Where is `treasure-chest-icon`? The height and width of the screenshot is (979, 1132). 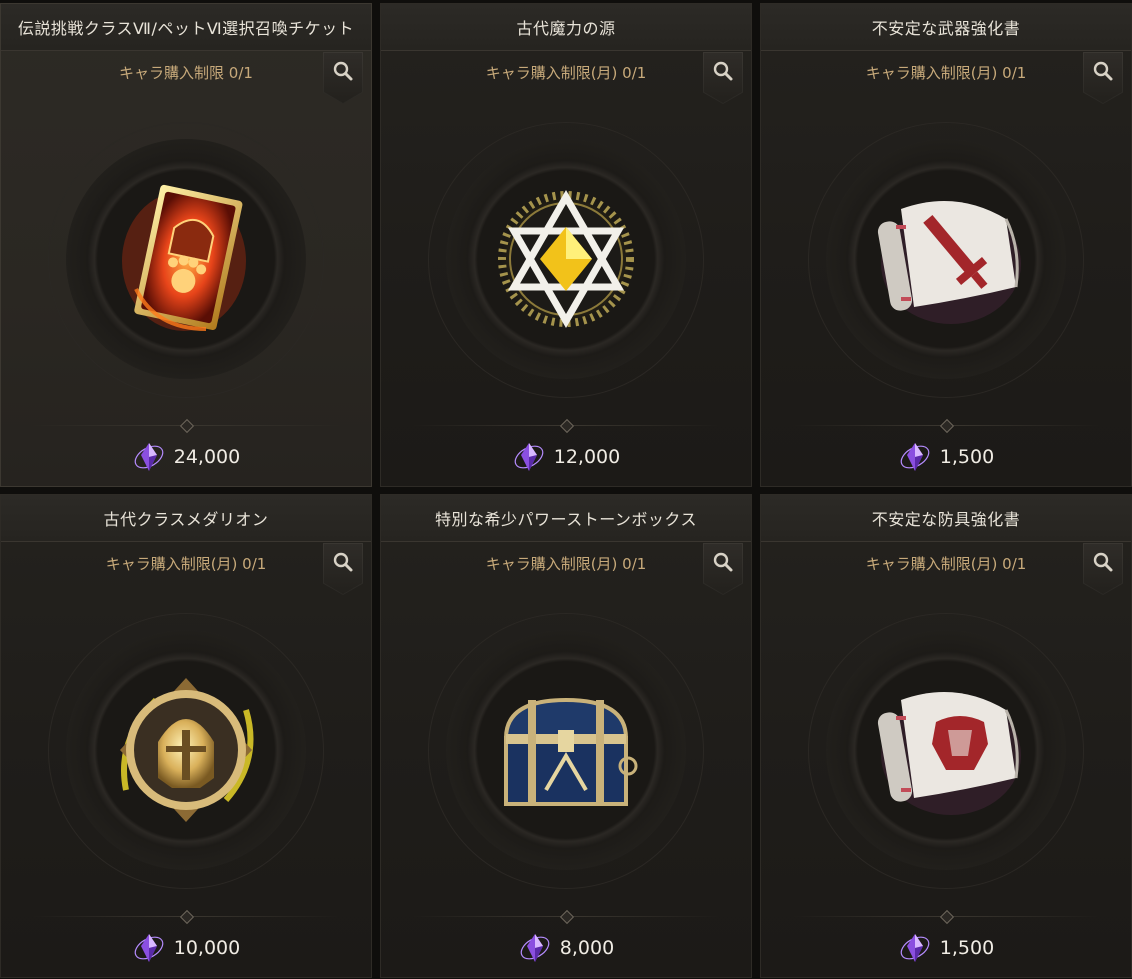
treasure-chest-icon is located at coordinates (570, 751).